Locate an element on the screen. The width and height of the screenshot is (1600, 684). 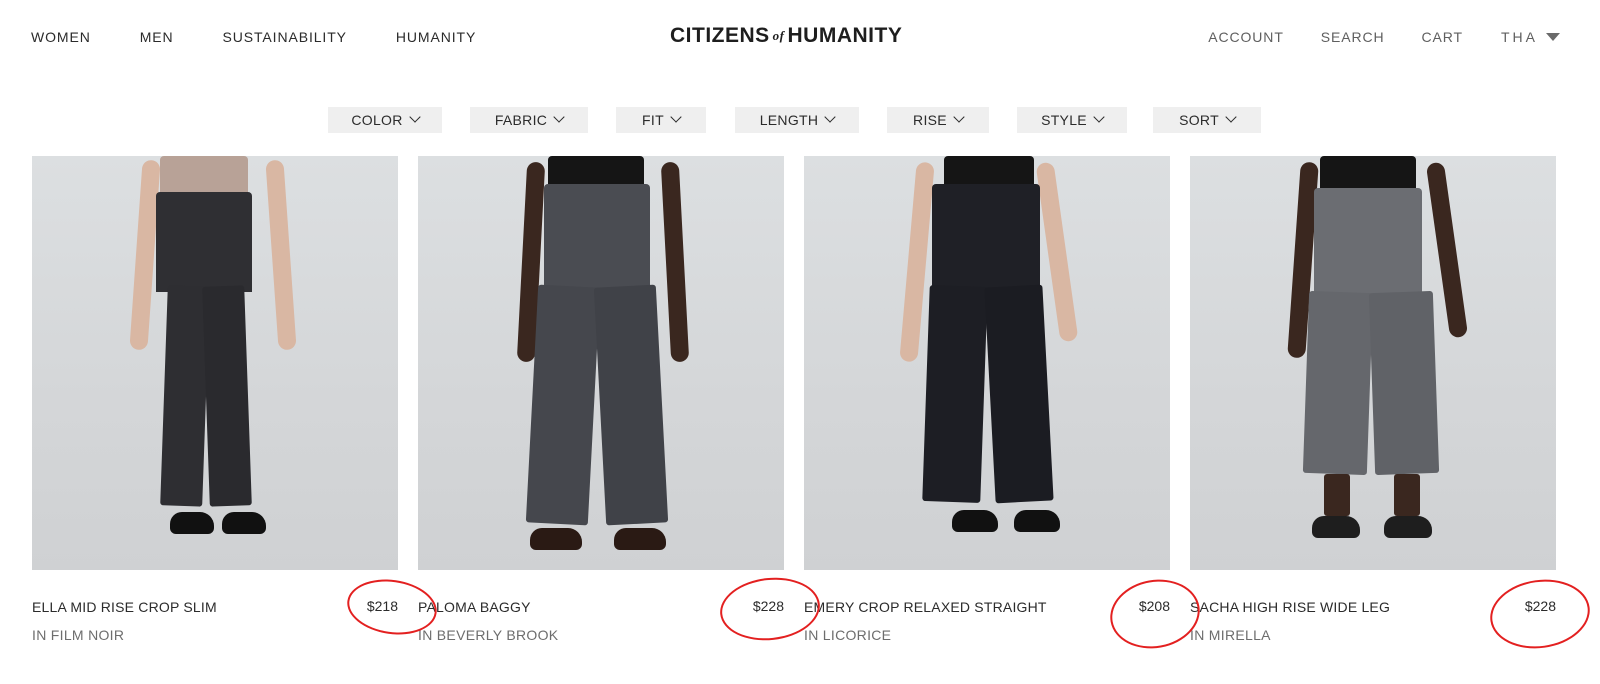
product-name: SACHA HIGH RISE WIDE LEG is located at coordinates (1290, 607).